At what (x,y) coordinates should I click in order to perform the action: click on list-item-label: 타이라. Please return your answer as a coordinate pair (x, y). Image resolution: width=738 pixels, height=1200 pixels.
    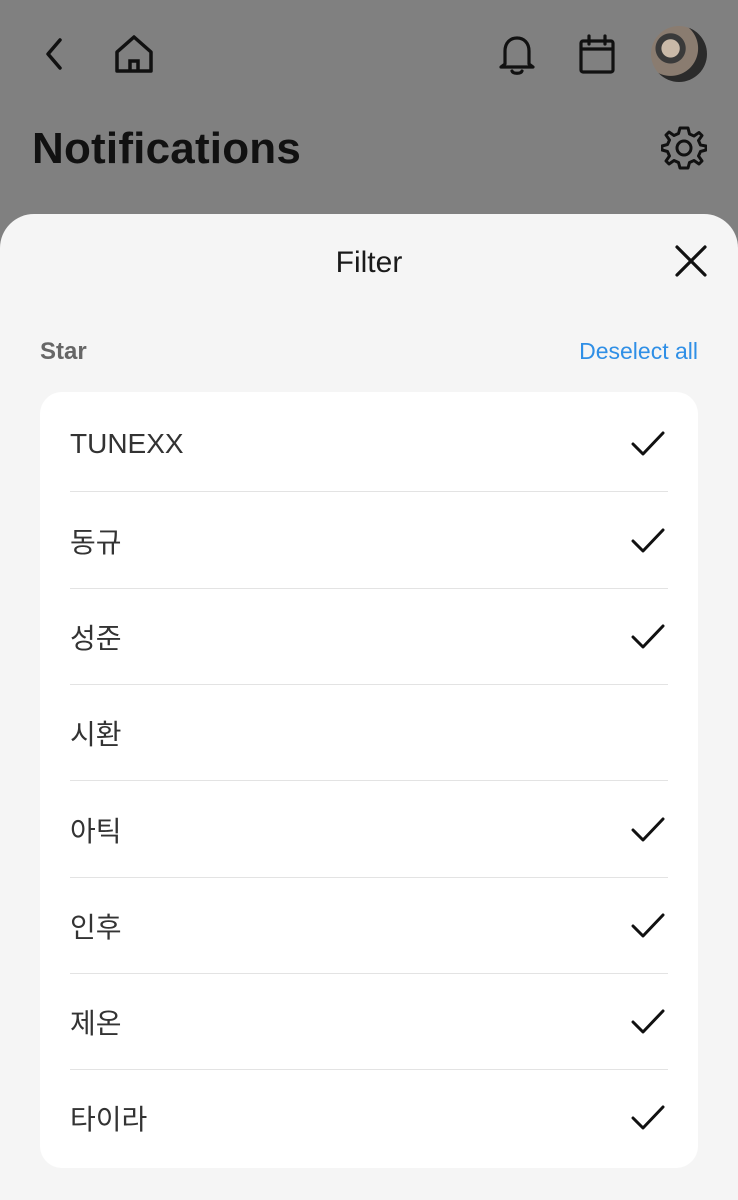
    Looking at the image, I should click on (109, 1119).